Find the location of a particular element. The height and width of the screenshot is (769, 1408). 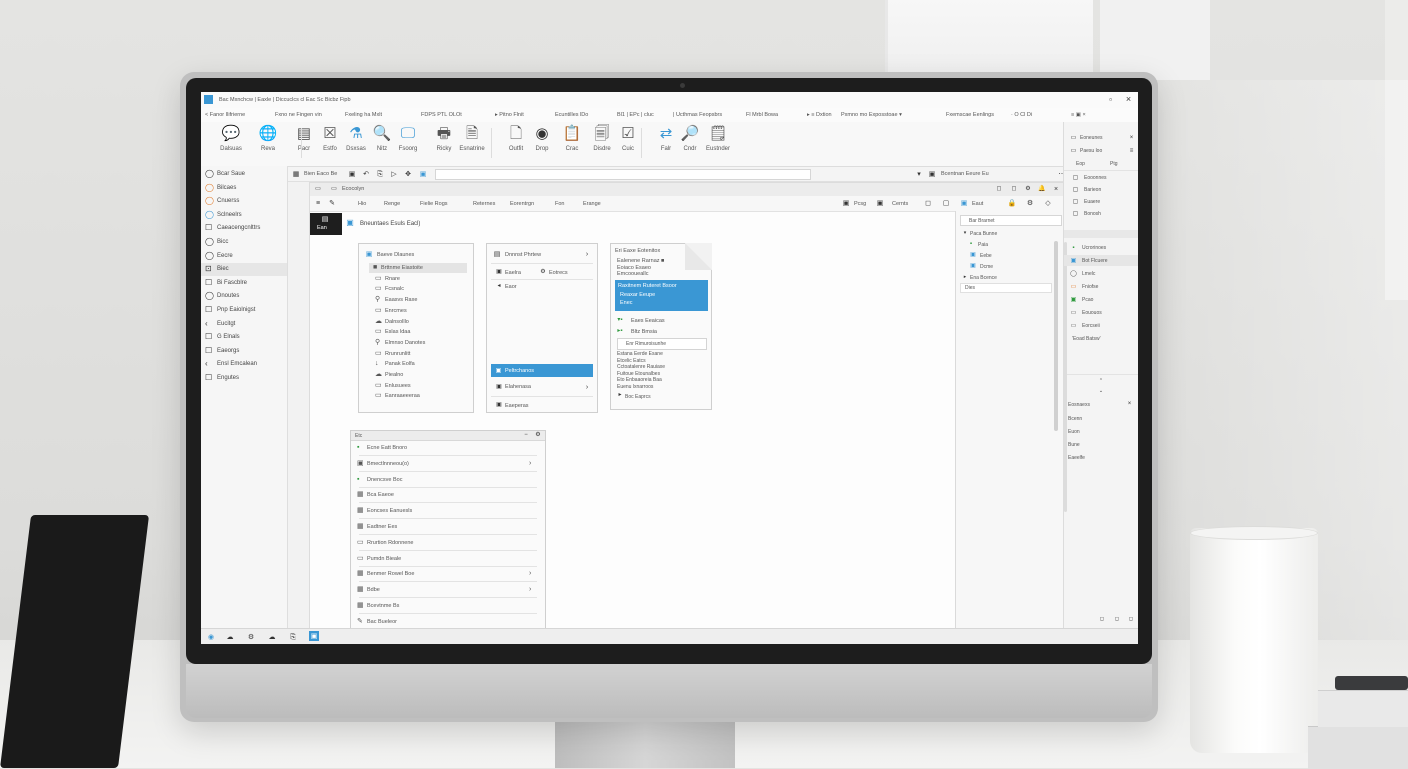

undo-icon: ↶ is located at coordinates (366, 174).